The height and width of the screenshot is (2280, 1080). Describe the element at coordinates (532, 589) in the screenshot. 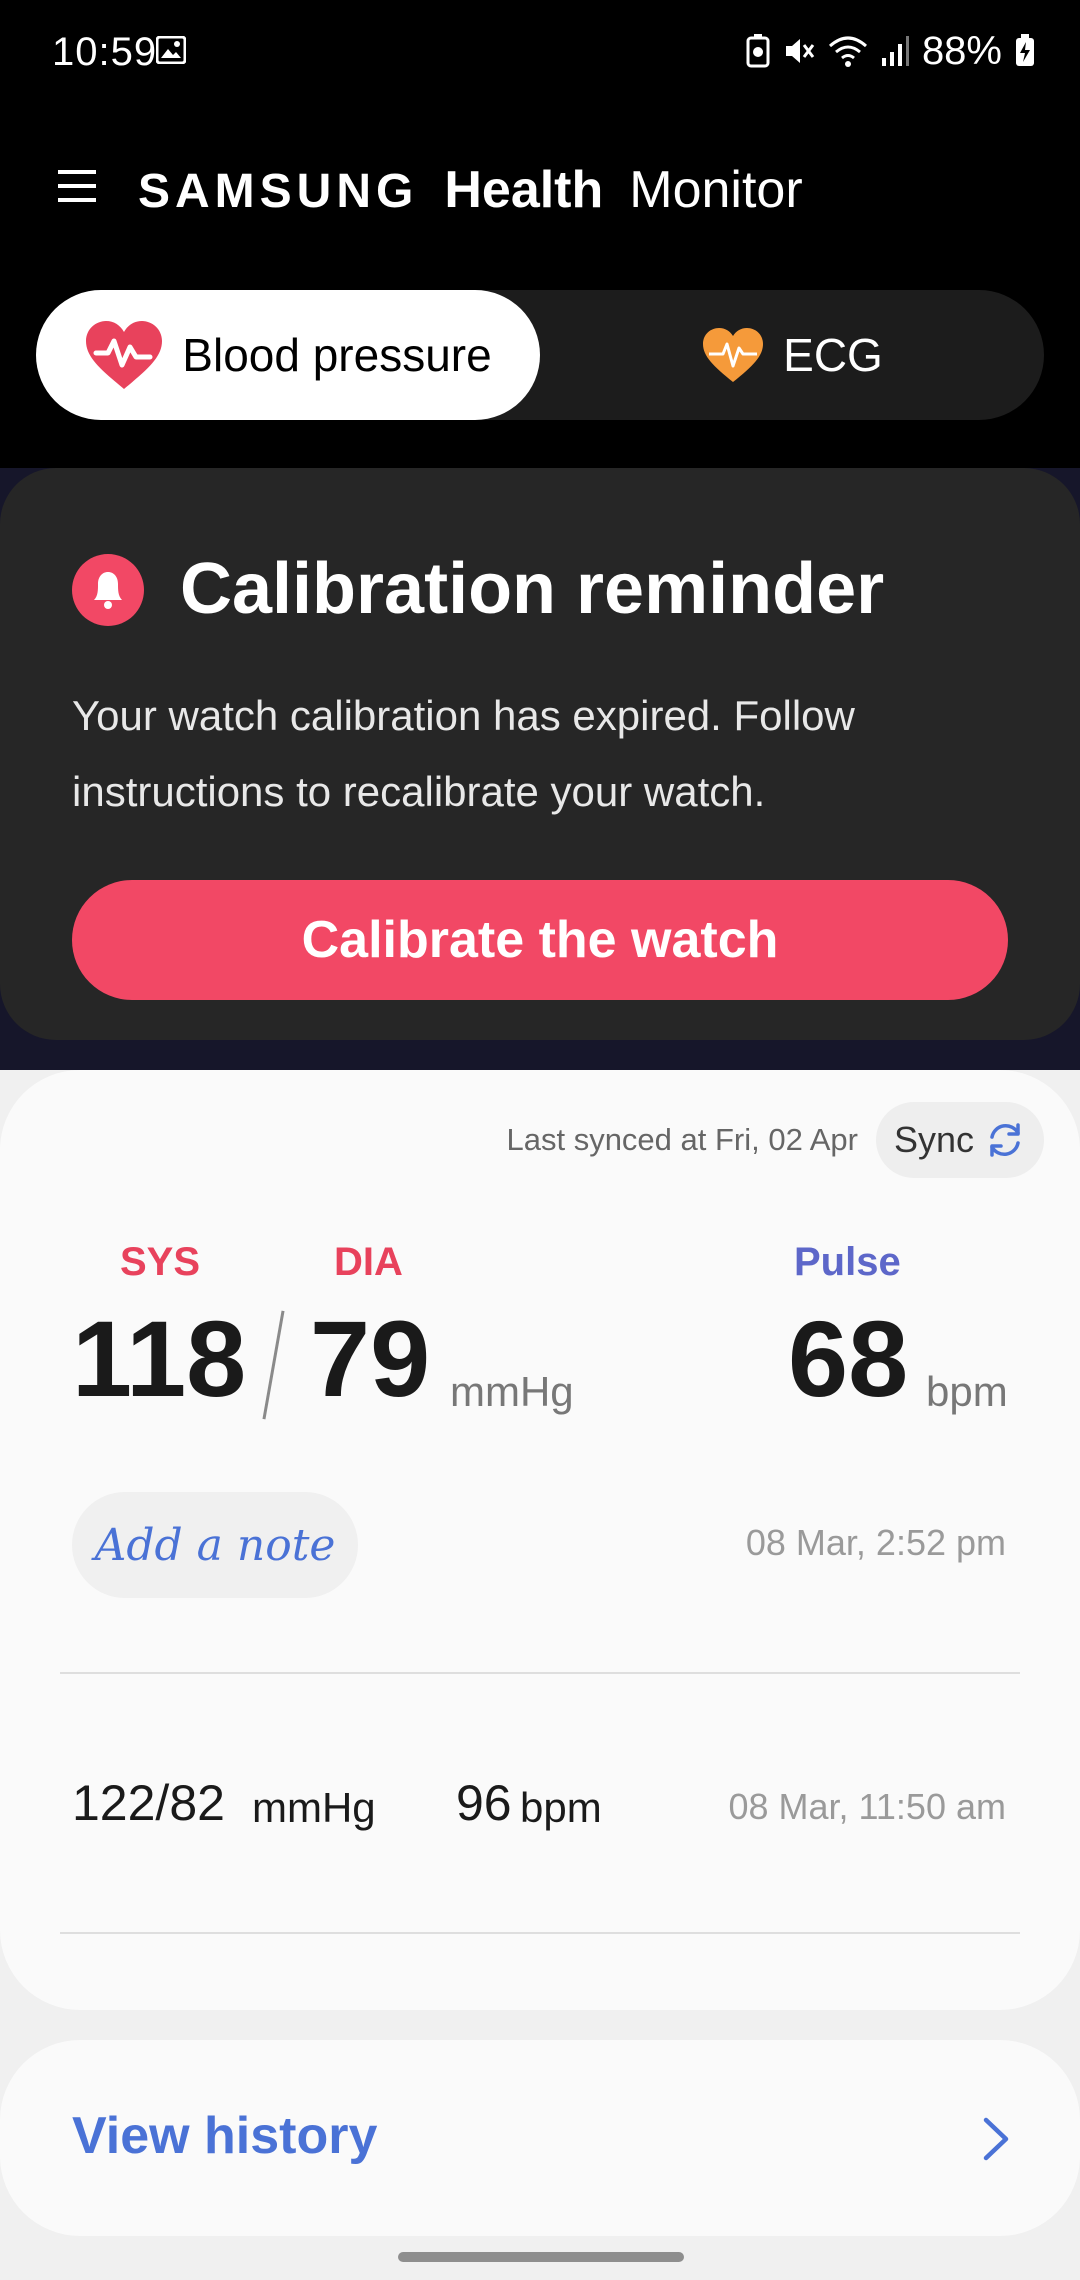

I see `calibration-title: Calibration reminder` at that location.